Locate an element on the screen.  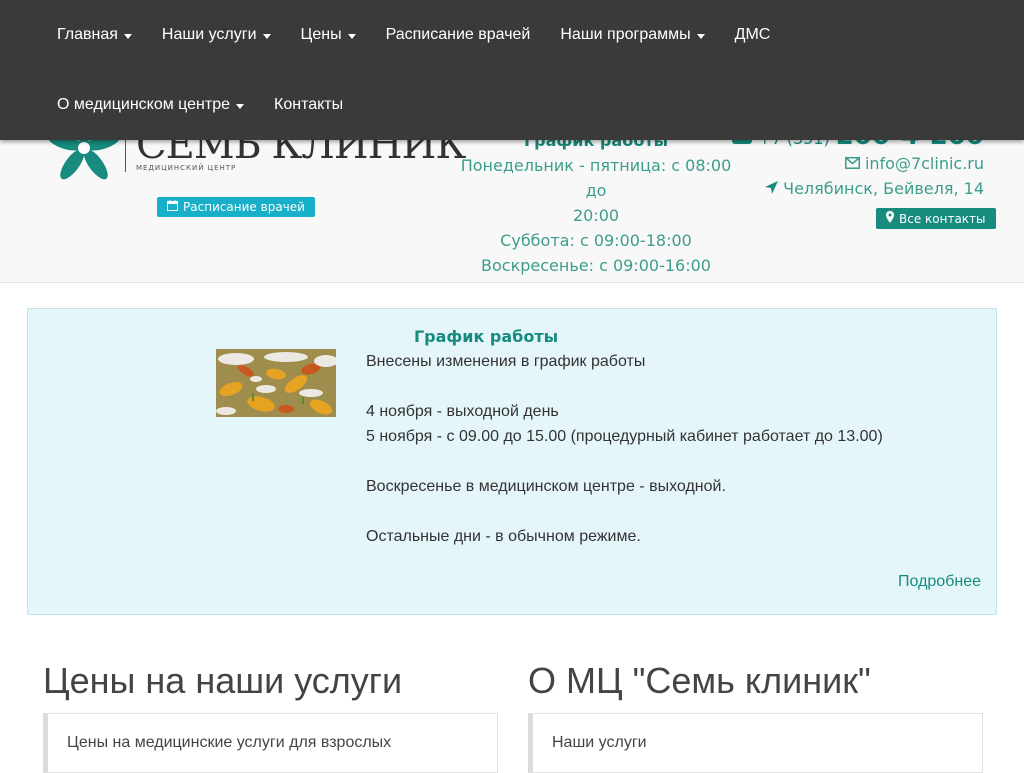
email-text: info@7clinic.ru is located at coordinates (924, 163).